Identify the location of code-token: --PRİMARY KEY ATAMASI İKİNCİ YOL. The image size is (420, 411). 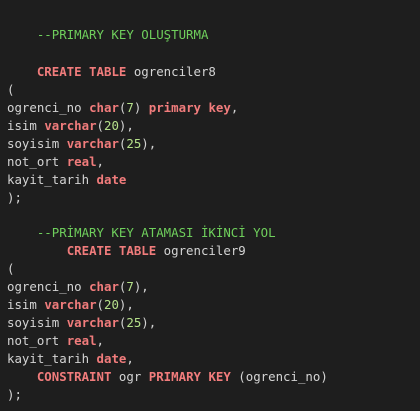
(141, 232).